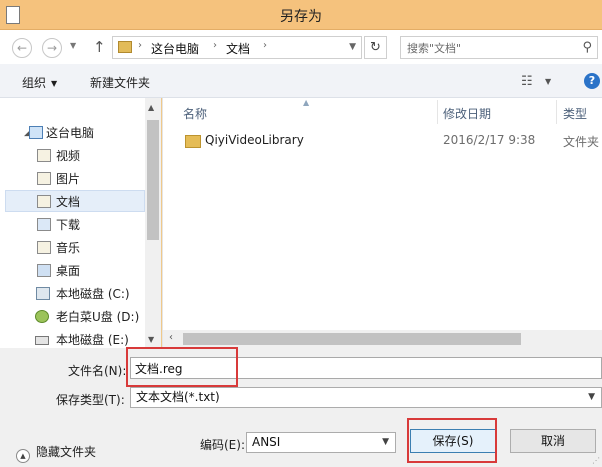 The width and height of the screenshot is (602, 467). What do you see at coordinates (592, 81) in the screenshot?
I see `help-icon: ?` at bounding box center [592, 81].